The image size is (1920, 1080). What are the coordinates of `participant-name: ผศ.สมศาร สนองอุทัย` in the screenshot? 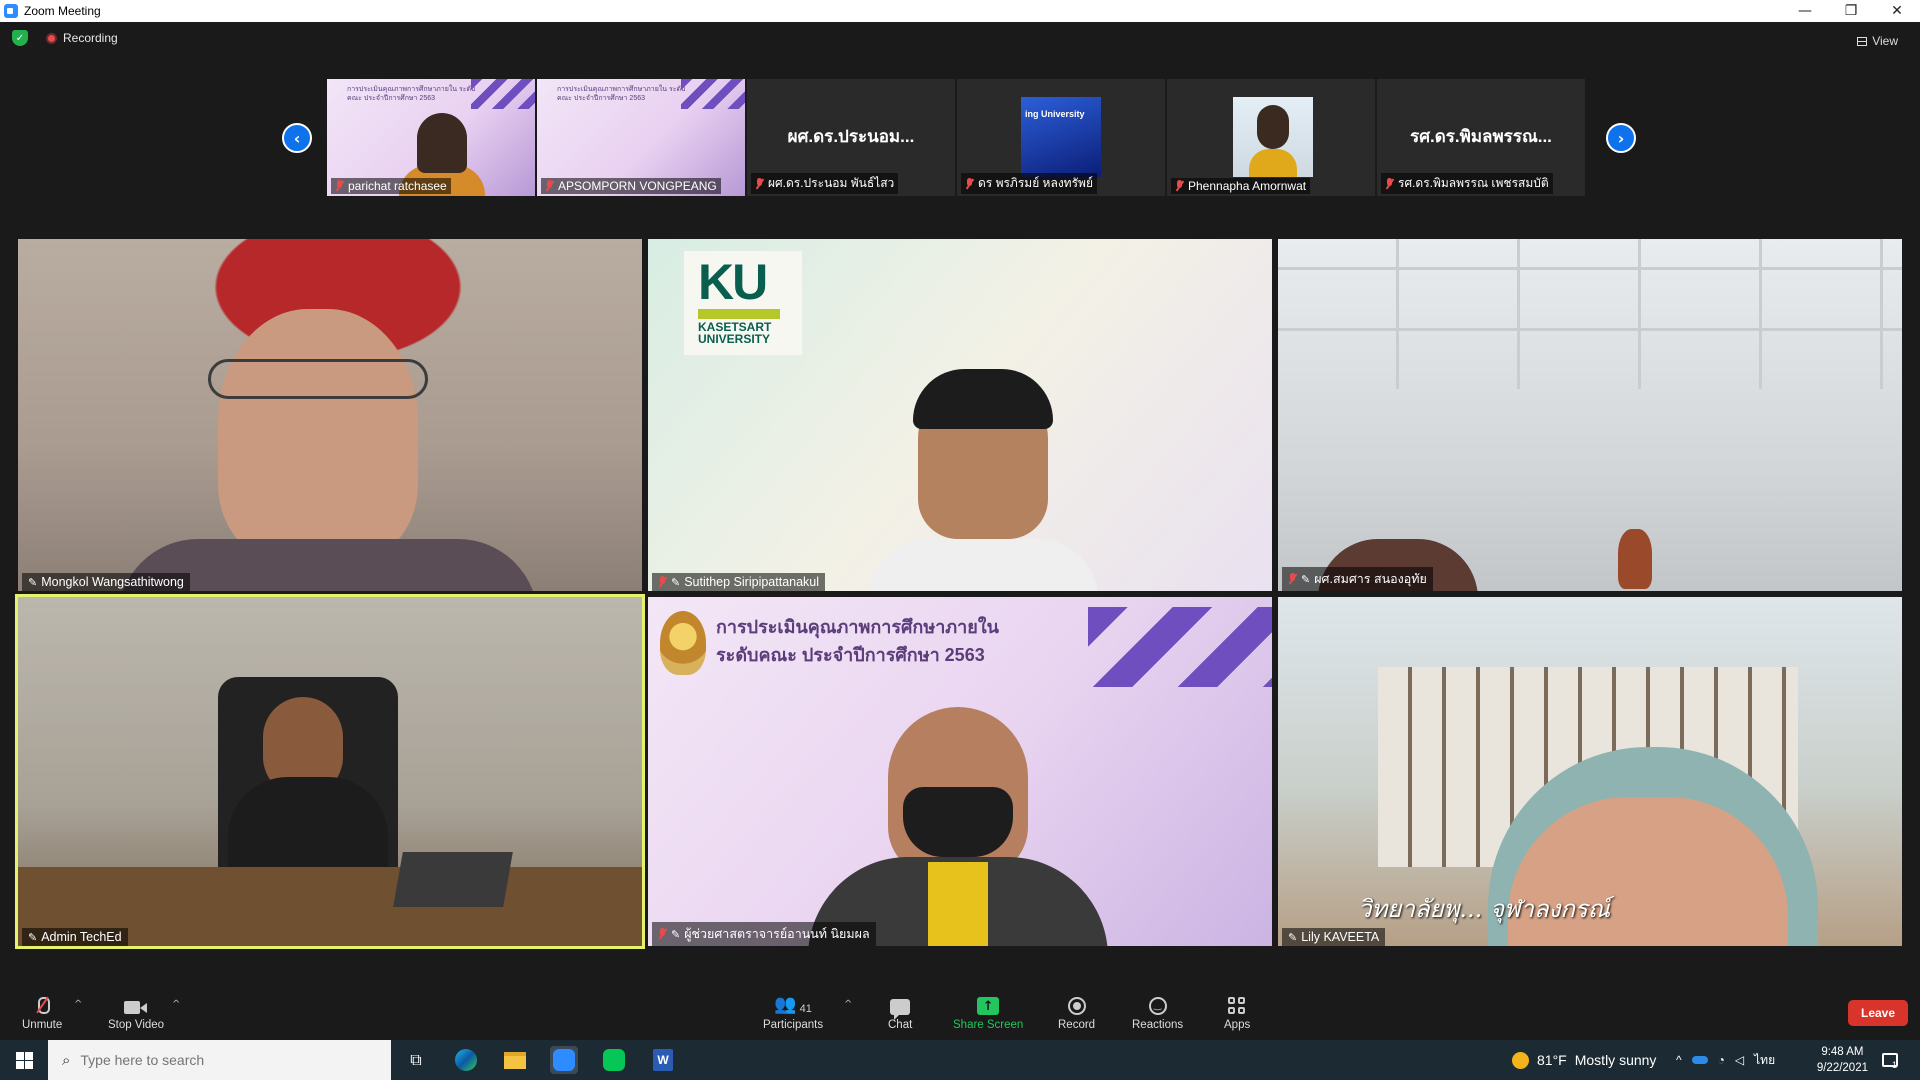 It's located at (1370, 579).